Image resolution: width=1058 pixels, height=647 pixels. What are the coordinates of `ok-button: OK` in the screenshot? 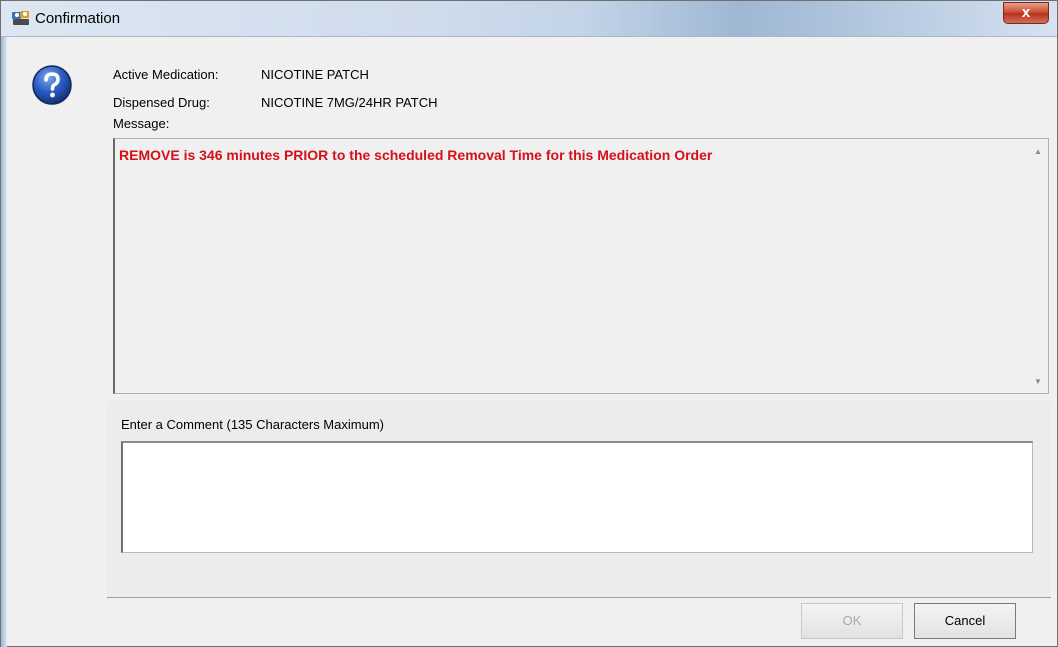 It's located at (852, 621).